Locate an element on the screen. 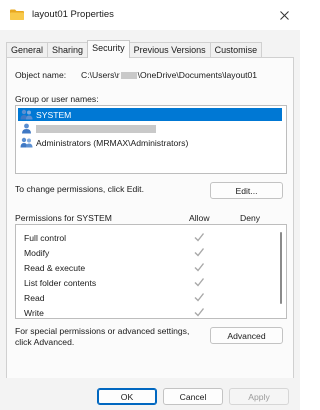 This screenshot has height=410, width=320. redacted-block is located at coordinates (128, 76).